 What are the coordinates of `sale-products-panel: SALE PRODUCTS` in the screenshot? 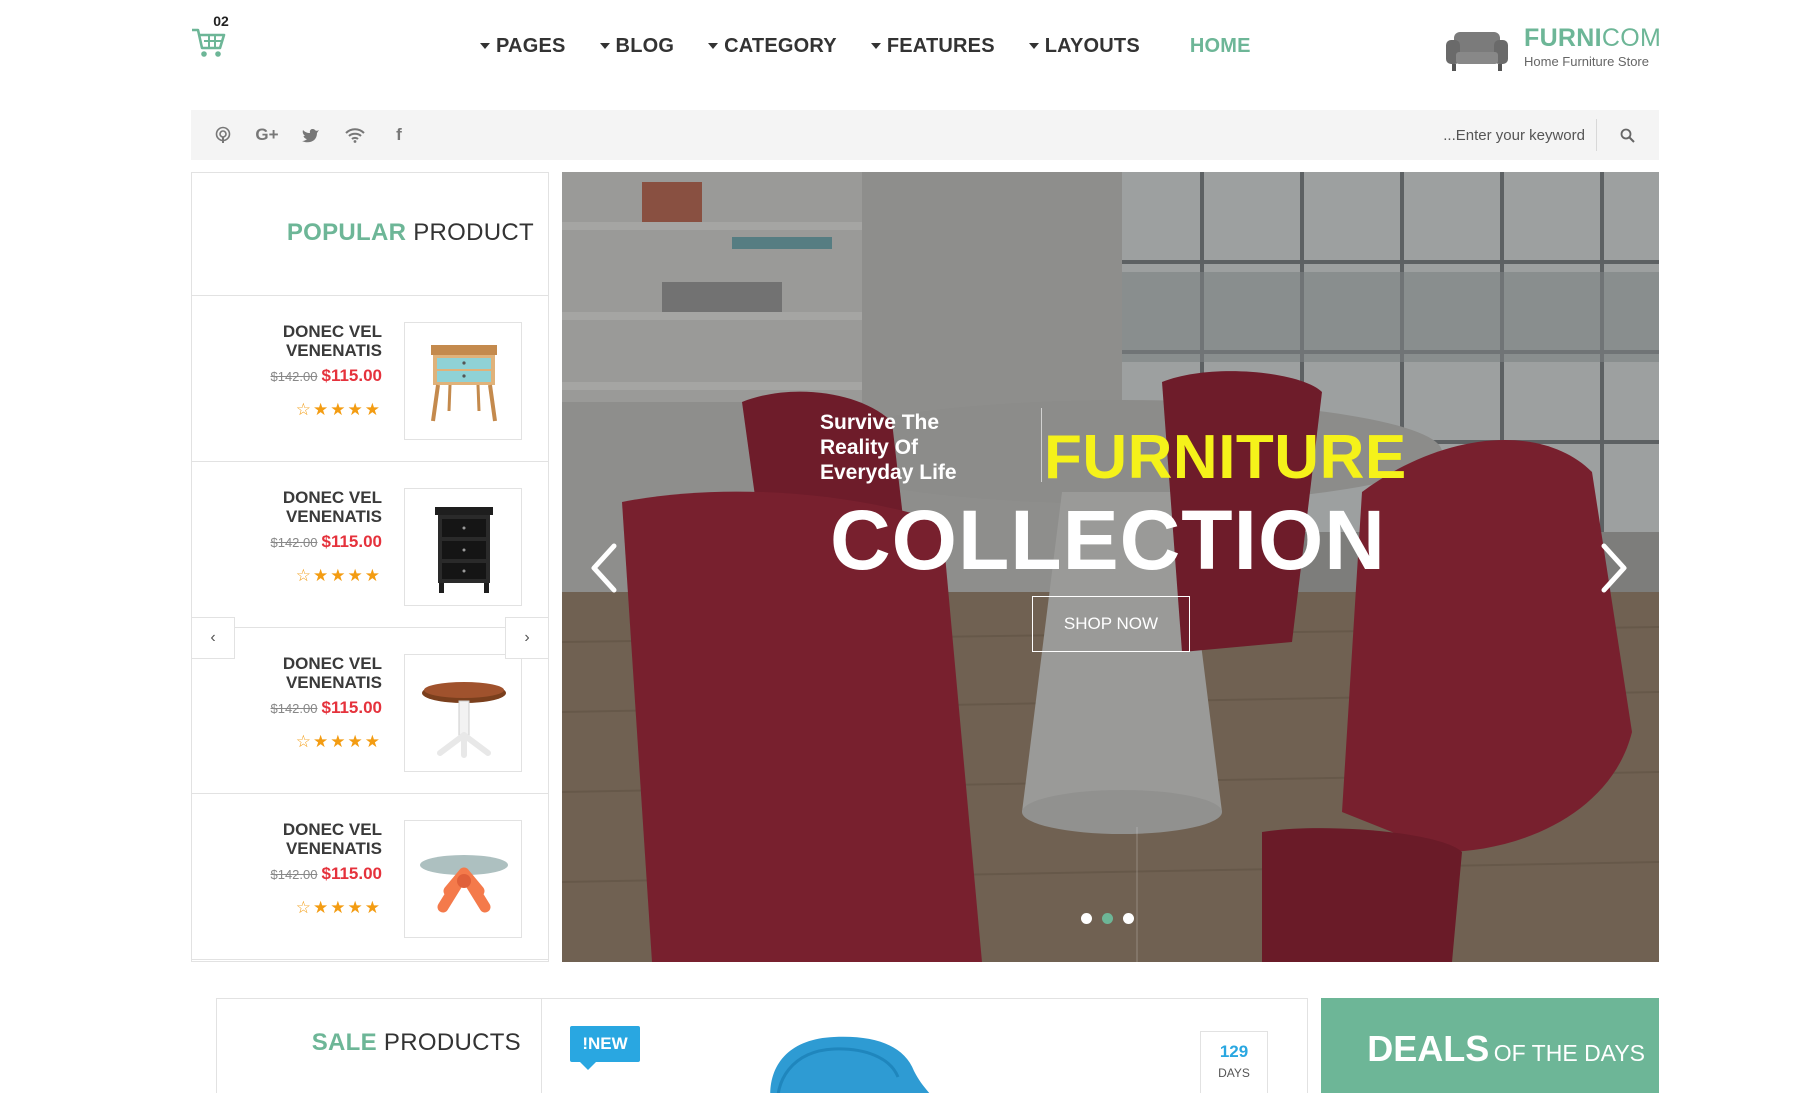 It's located at (379, 1045).